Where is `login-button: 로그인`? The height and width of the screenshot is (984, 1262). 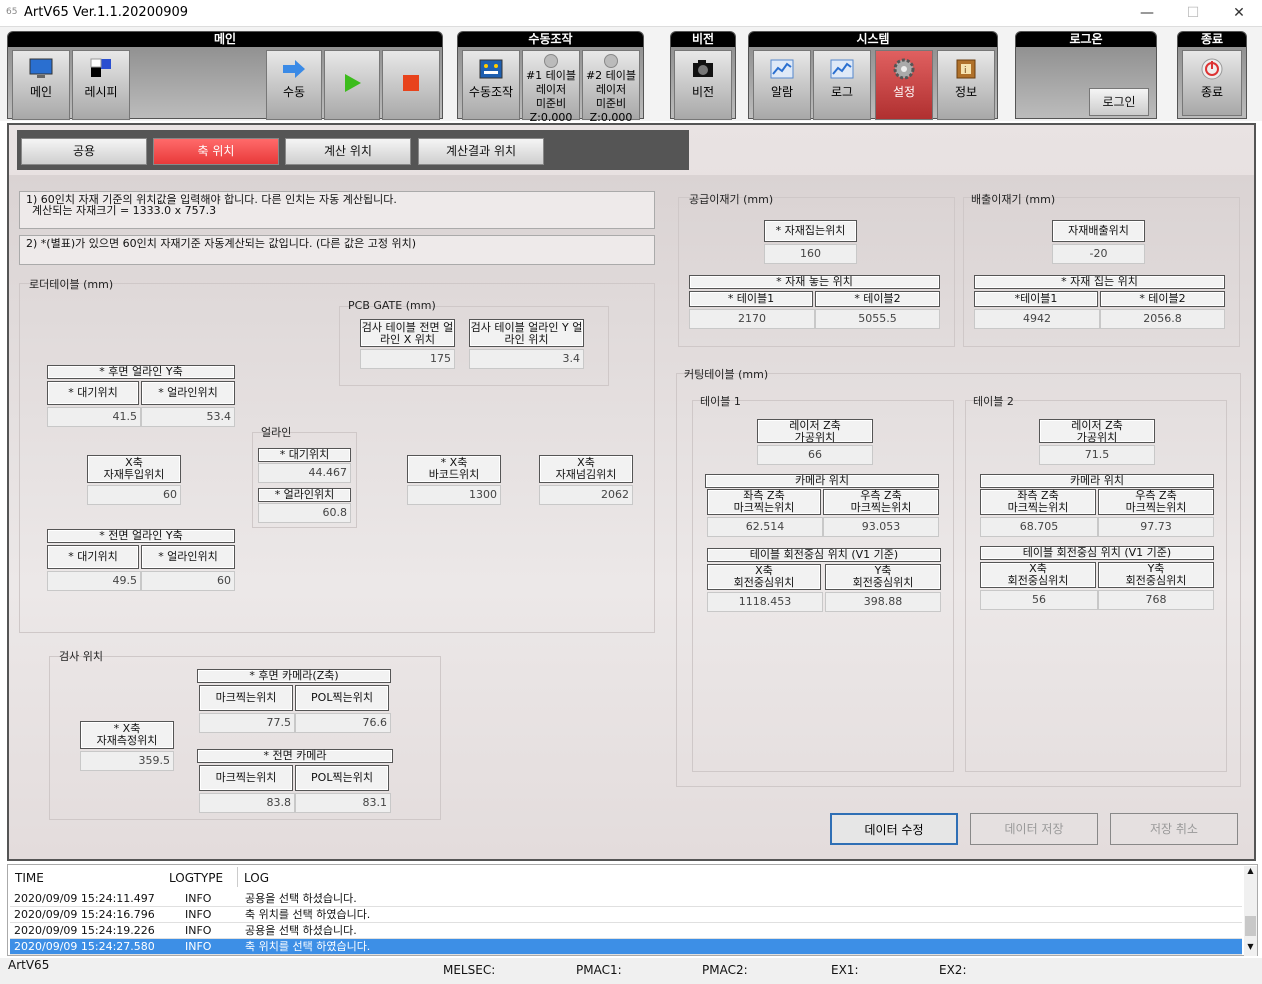 login-button: 로그인 is located at coordinates (1119, 102).